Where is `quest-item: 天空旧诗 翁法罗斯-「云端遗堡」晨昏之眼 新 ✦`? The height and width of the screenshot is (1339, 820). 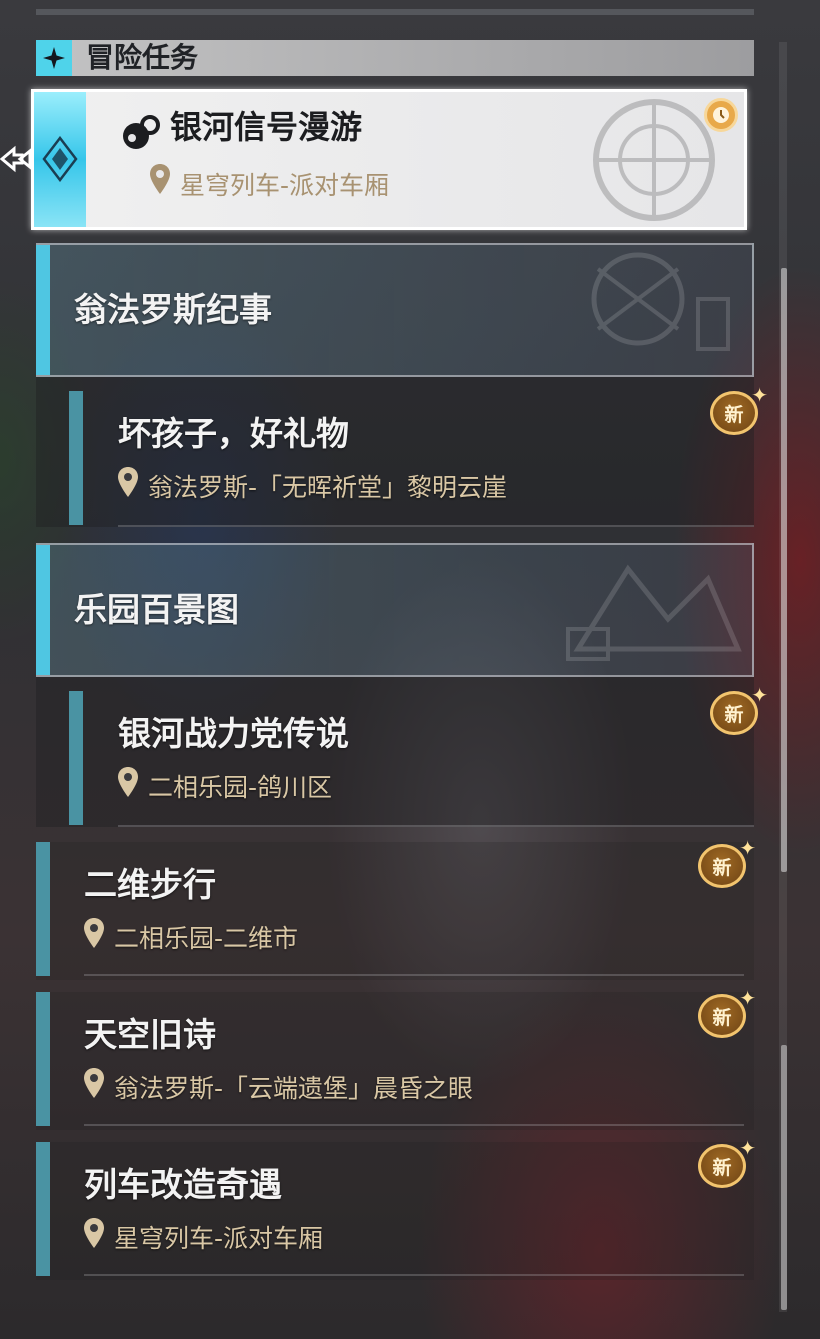
quest-item: 天空旧诗 翁法罗斯-「云端遗堡」晨昏之眼 新 ✦ is located at coordinates (396, 1059).